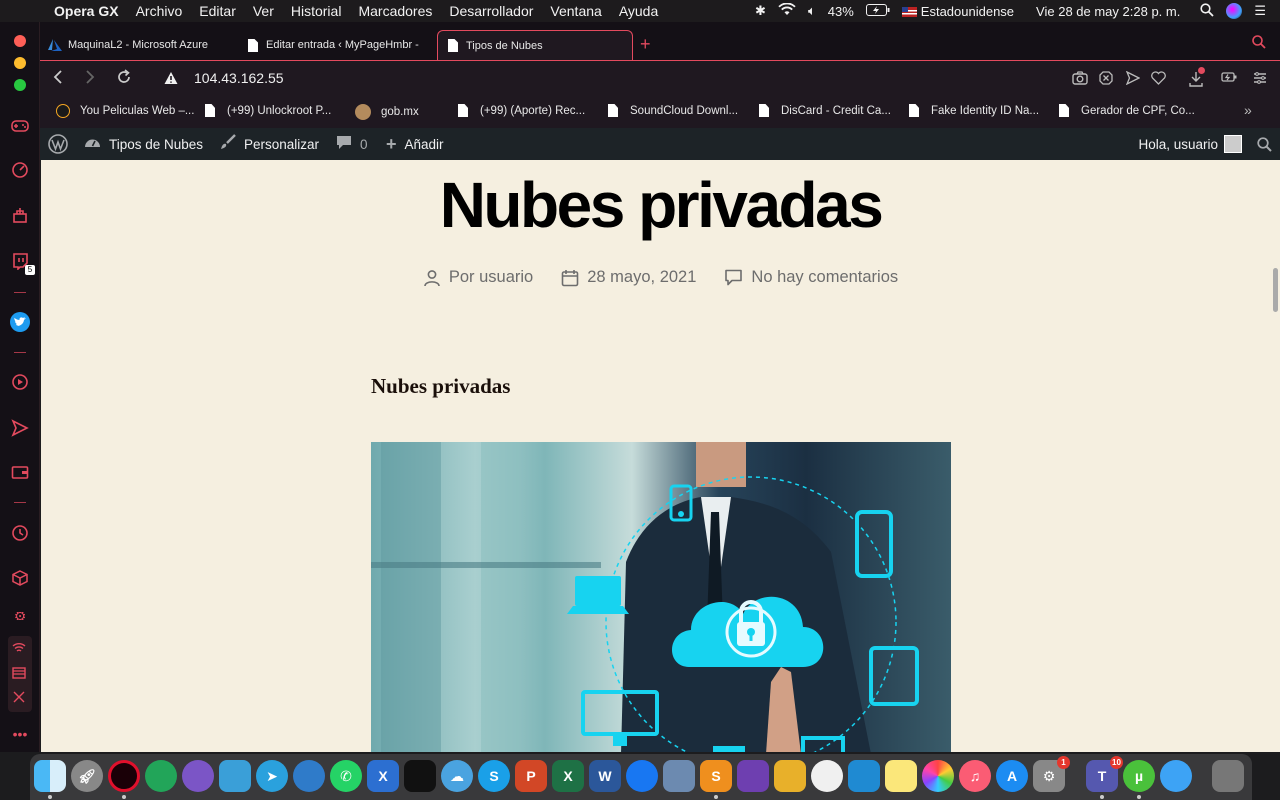  What do you see at coordinates (20, 616) in the screenshot?
I see `settings-icon: ⚙` at bounding box center [20, 616].